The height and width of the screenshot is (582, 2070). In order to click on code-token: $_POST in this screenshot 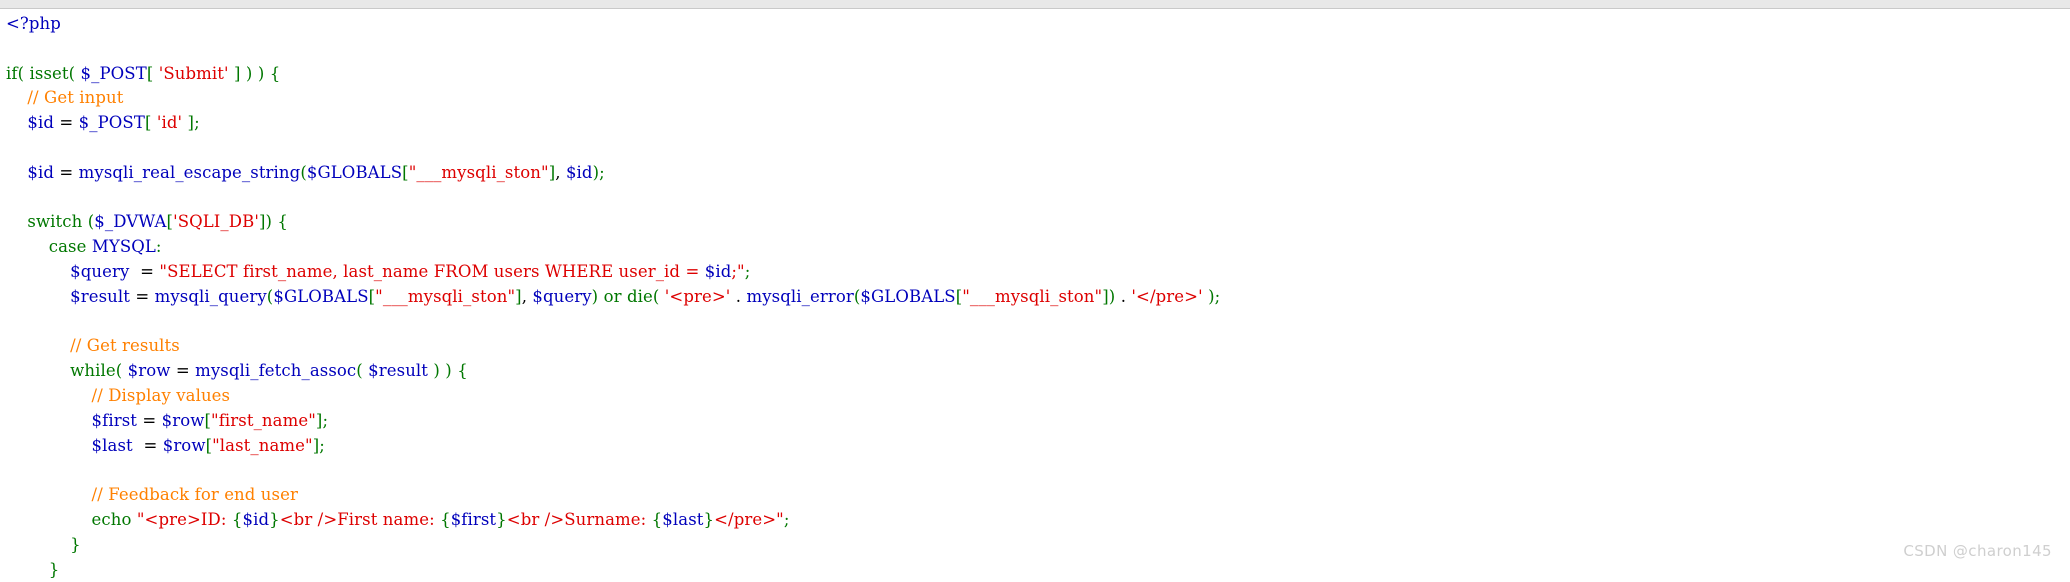, I will do `click(114, 73)`.